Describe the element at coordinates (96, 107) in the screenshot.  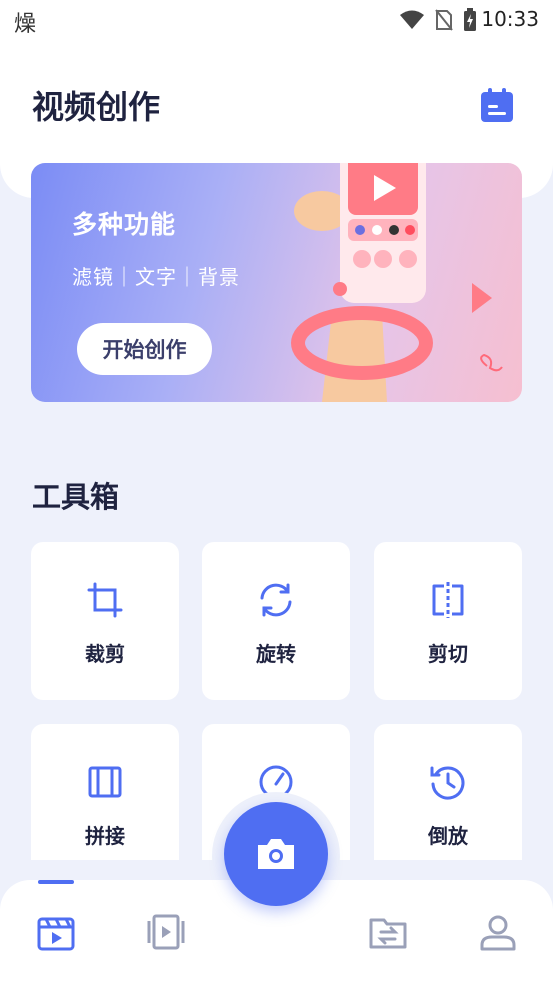
I see `page-title: 视频创作` at that location.